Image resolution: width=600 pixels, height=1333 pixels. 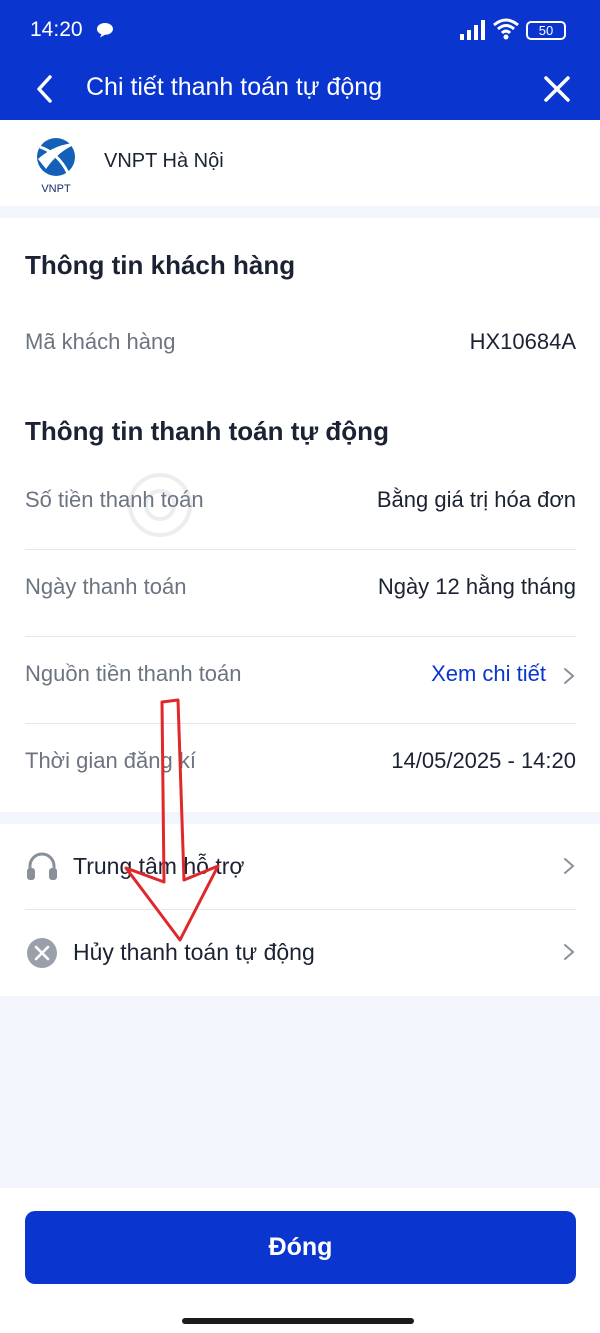 I want to click on cancel-circle-icon, so click(x=42, y=953).